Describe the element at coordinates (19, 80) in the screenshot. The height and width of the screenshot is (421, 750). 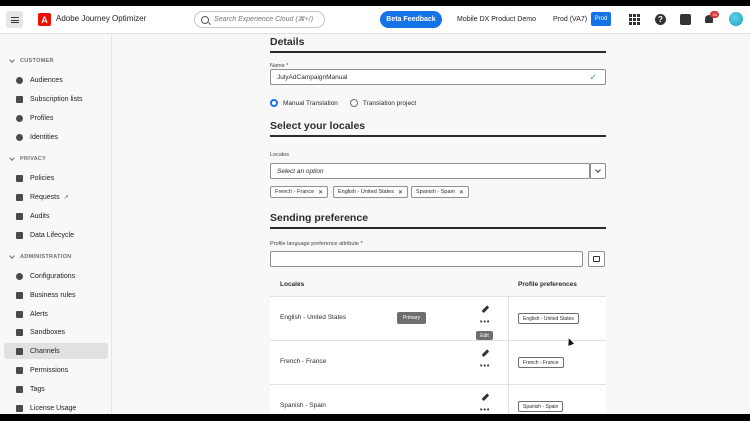
I see `audiences-icon` at that location.